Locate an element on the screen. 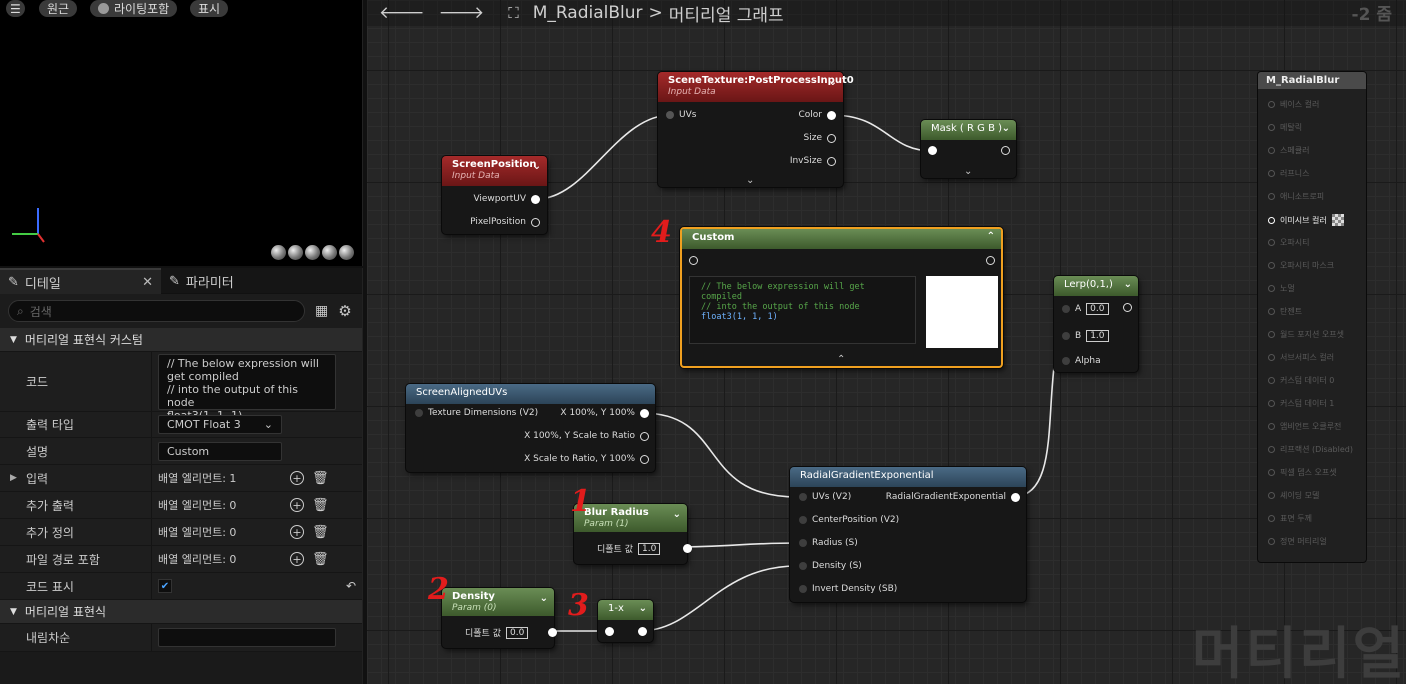  input-pin-b: B 1.0 is located at coordinates (1085, 336).